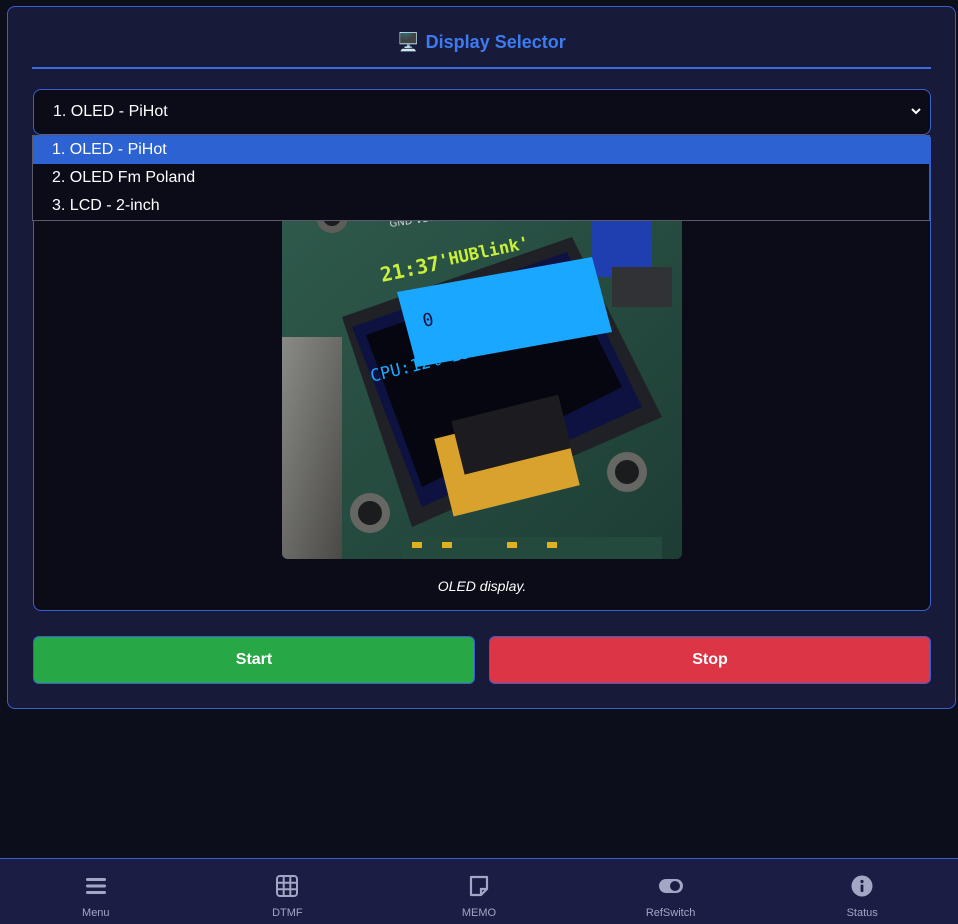  I want to click on dropdown-option: 3. LCD - 2-inch, so click(481, 206).